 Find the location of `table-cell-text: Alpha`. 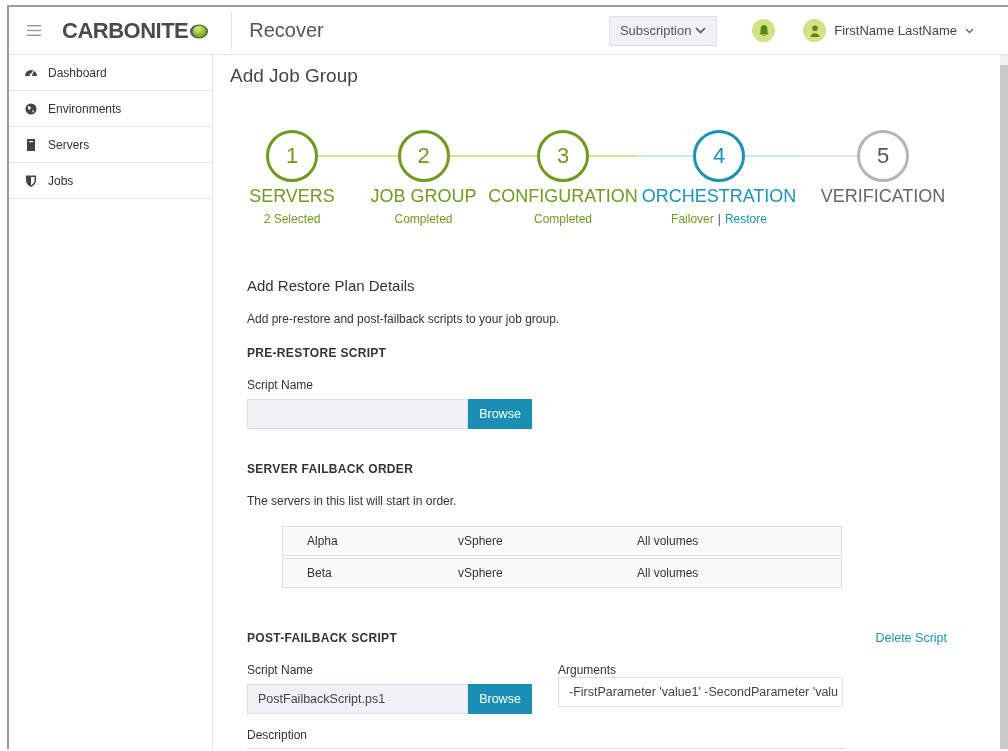

table-cell-text: Alpha is located at coordinates (322, 541).